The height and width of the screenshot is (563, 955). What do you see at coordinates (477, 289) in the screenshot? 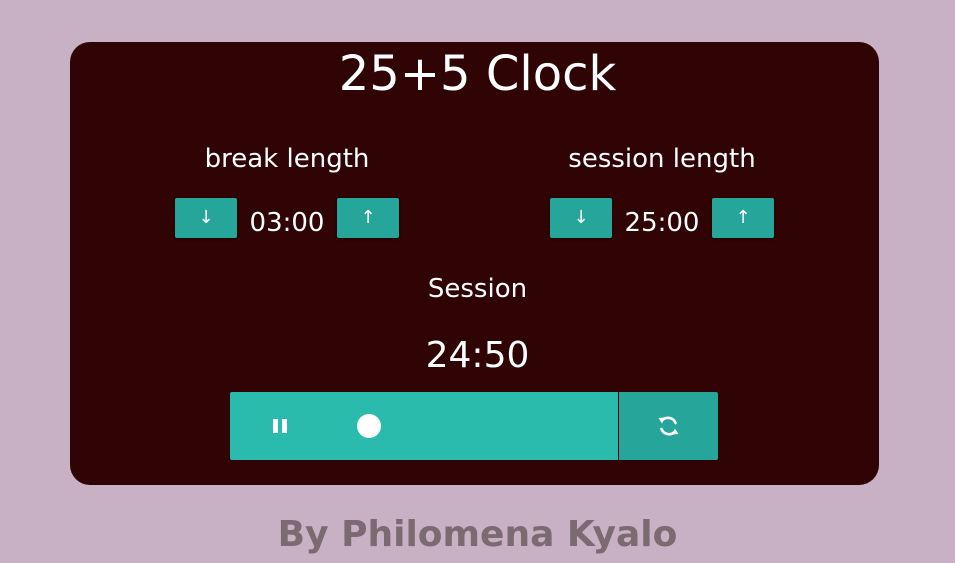
I see `timer-label: Session` at bounding box center [477, 289].